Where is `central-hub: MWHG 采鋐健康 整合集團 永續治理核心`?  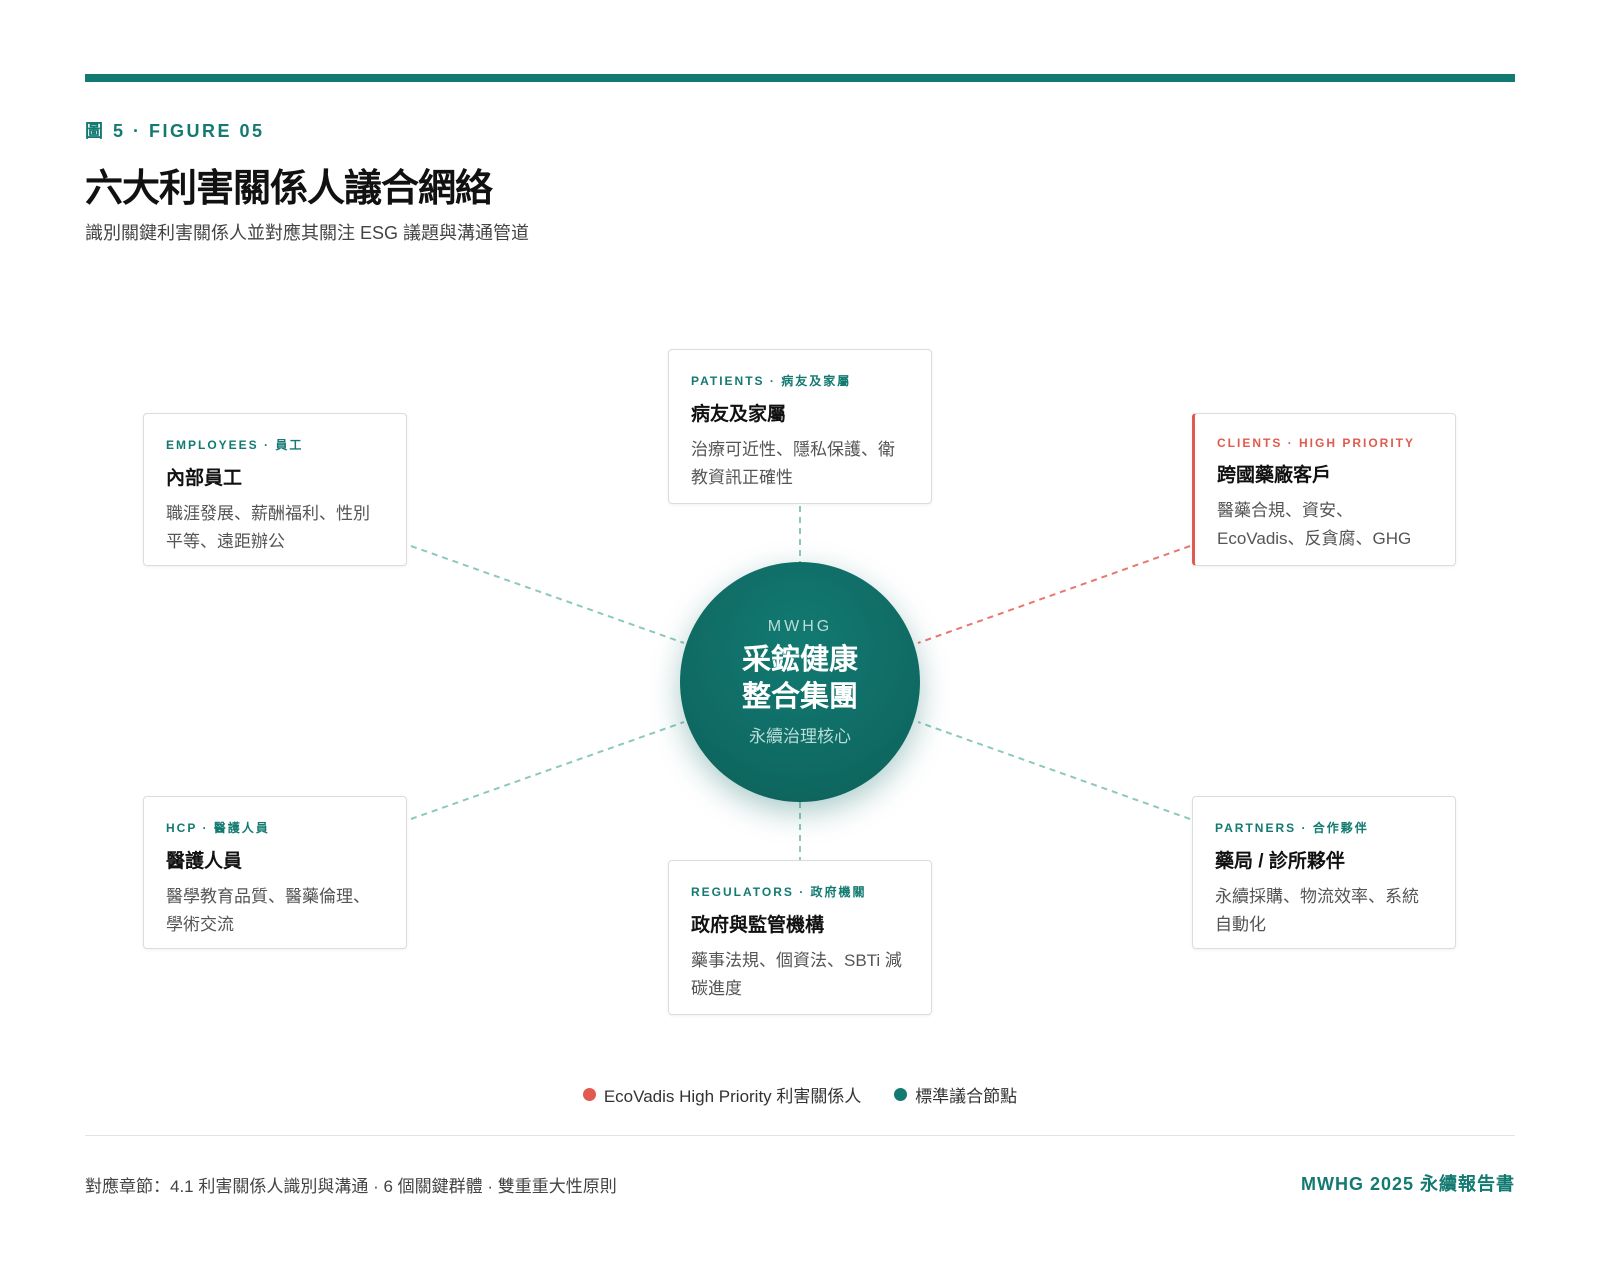
central-hub: MWHG 采鋐健康 整合集團 永續治理核心 is located at coordinates (800, 682).